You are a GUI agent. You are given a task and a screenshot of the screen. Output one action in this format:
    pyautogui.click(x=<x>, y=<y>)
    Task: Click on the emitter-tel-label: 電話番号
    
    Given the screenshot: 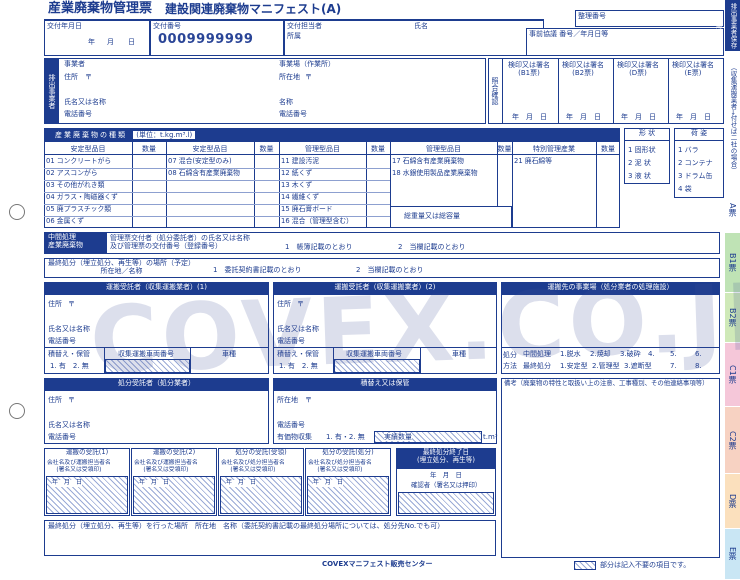 What is the action you would take?
    pyautogui.click(x=78, y=114)
    